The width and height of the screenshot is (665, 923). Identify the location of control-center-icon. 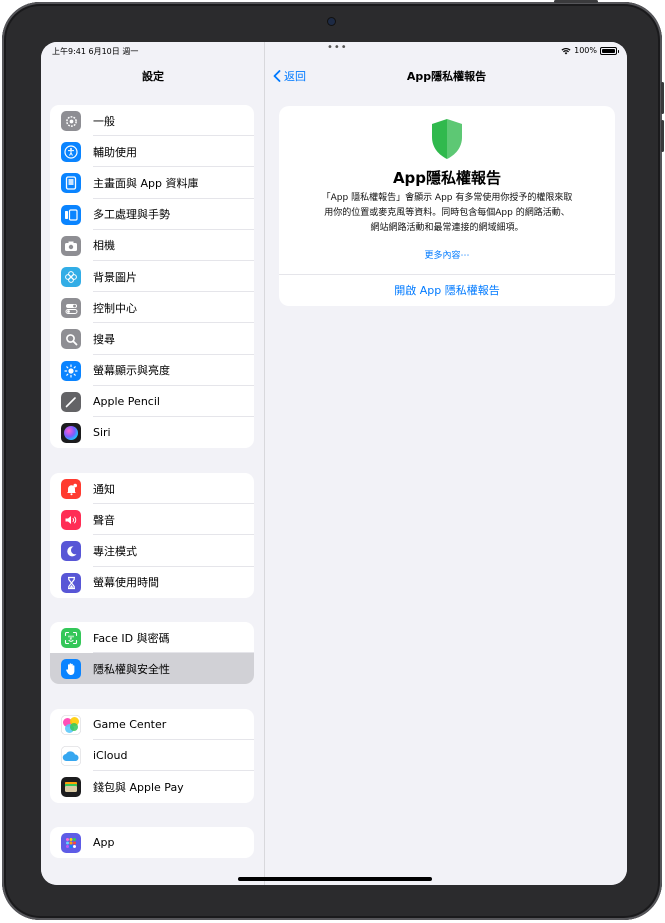
(71, 308).